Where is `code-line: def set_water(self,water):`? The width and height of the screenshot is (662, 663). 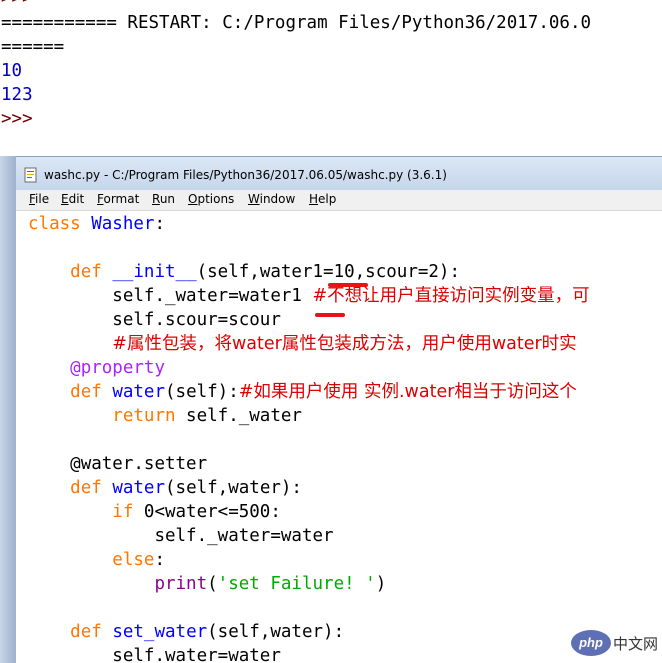
code-line: def set_water(self,water): is located at coordinates (207, 632).